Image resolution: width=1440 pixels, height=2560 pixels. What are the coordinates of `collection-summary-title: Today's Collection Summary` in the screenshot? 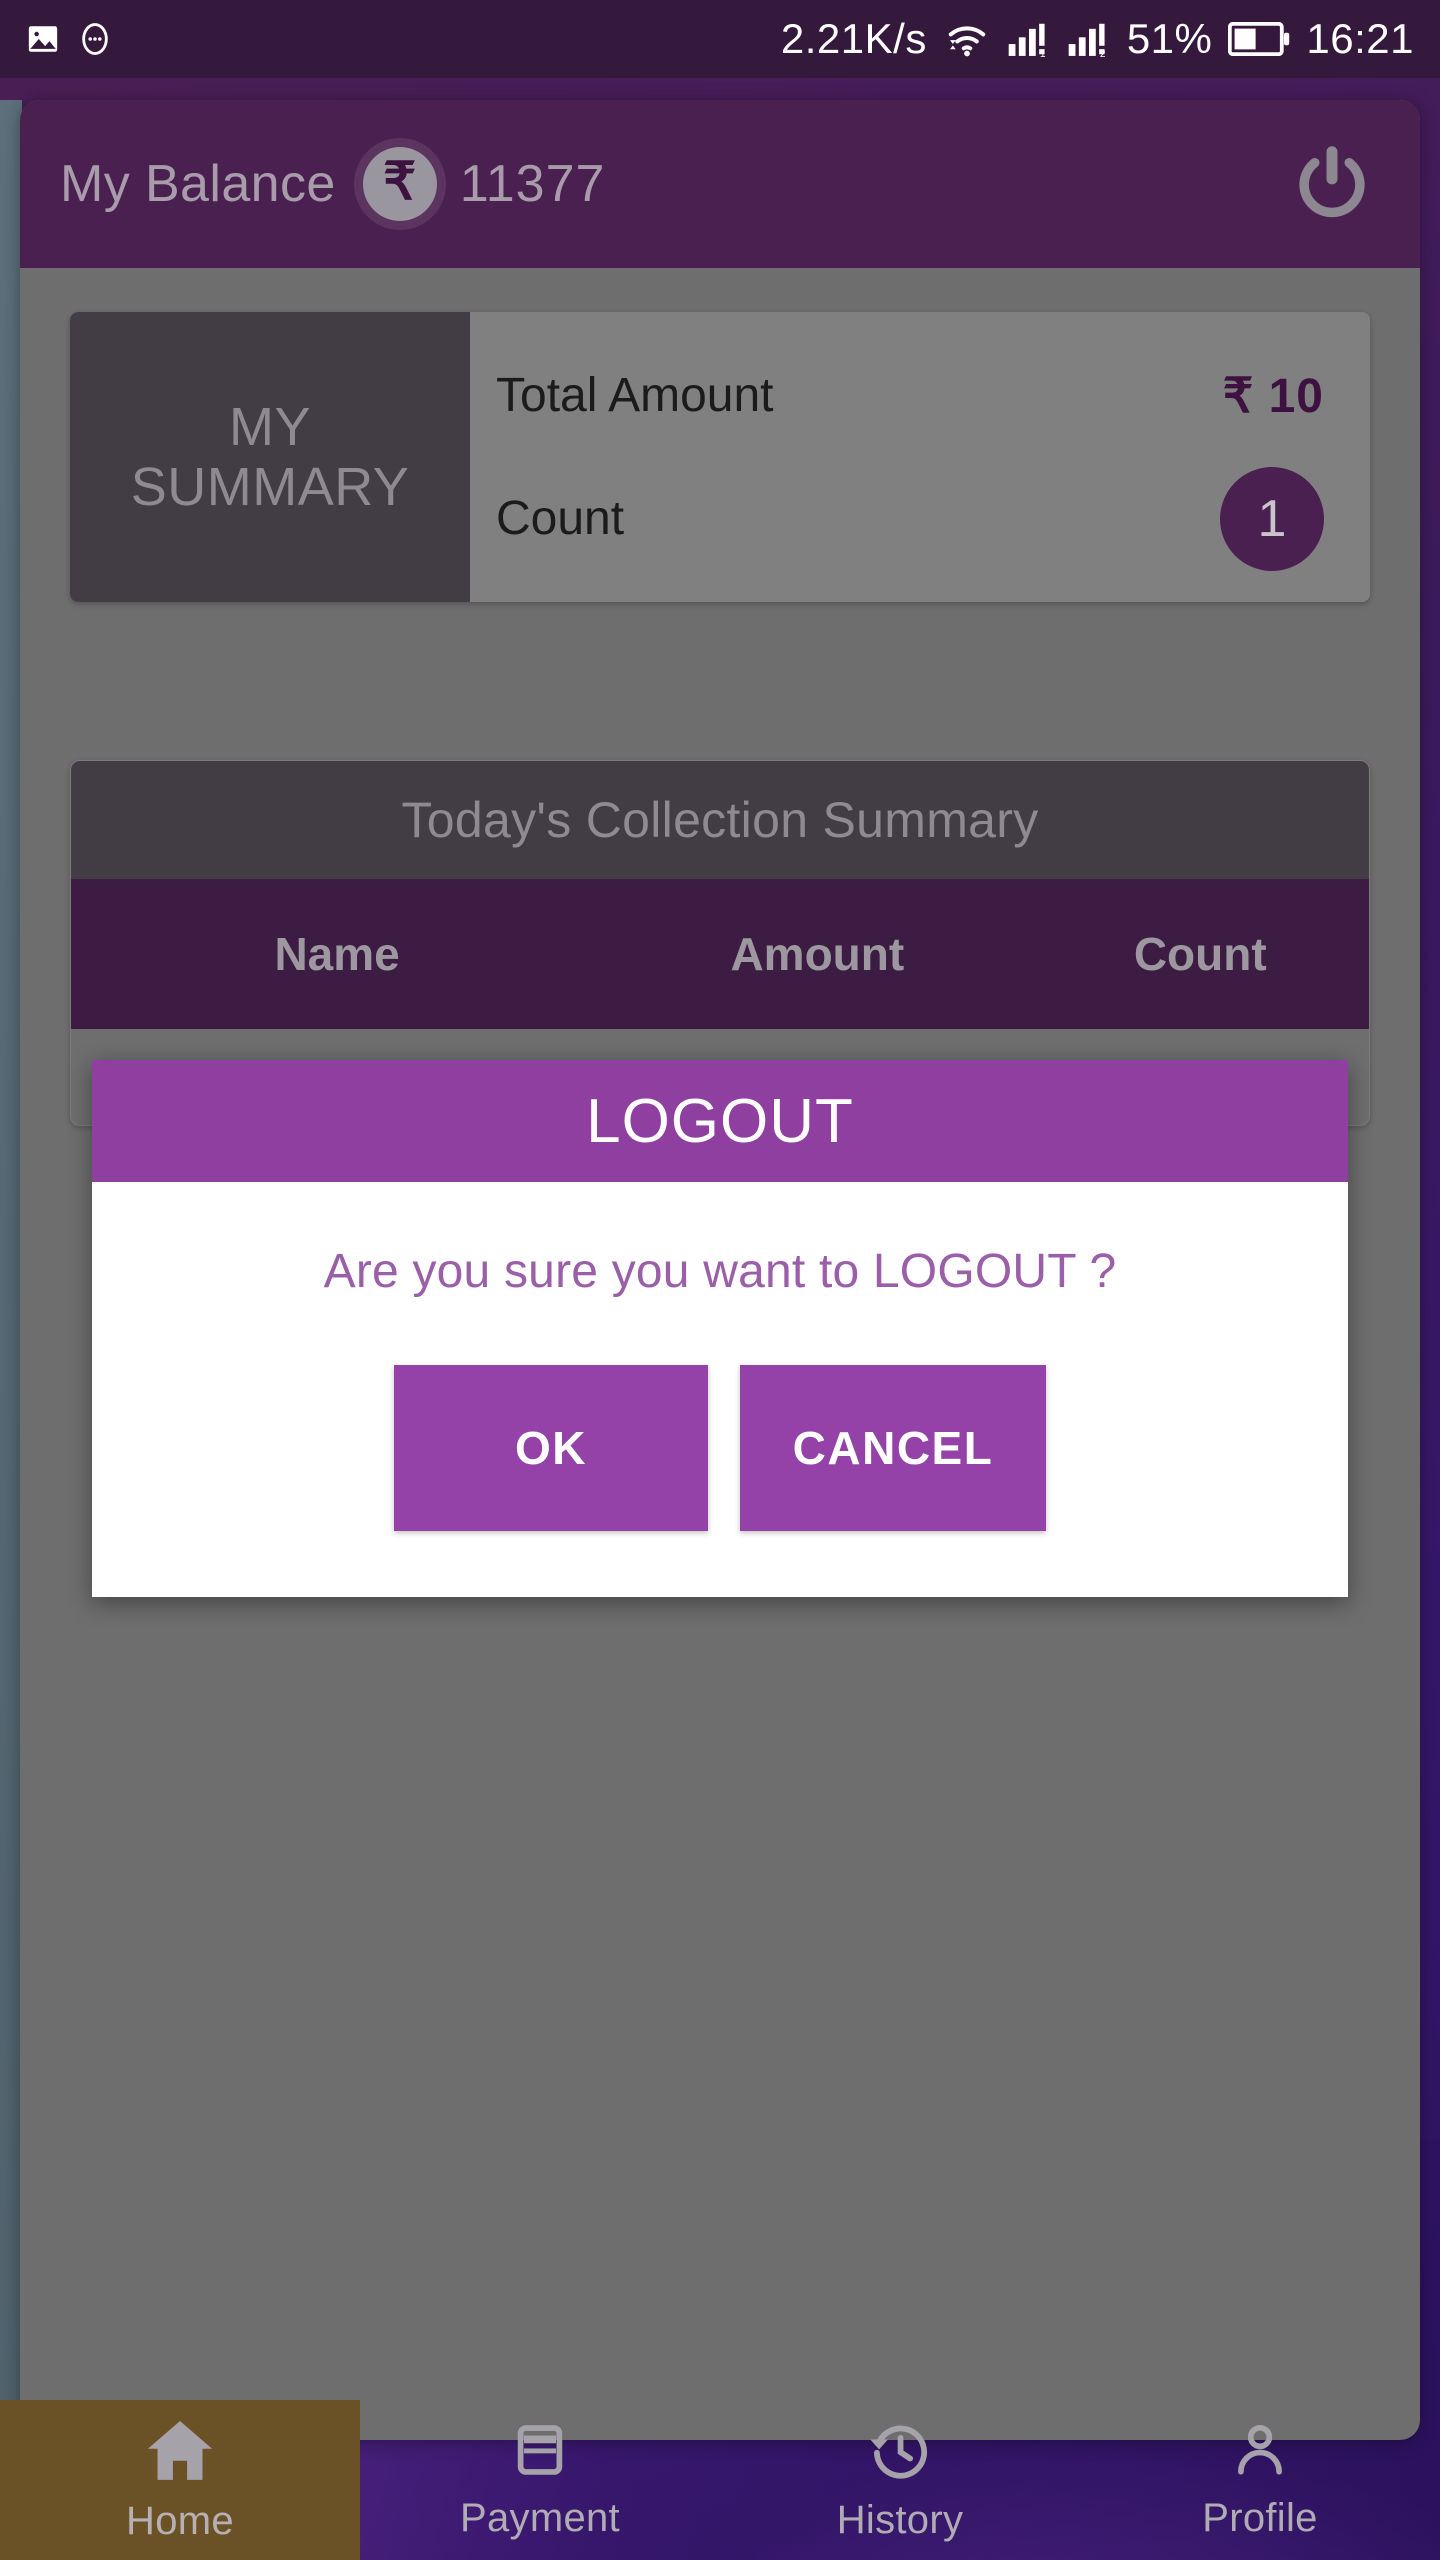 It's located at (720, 820).